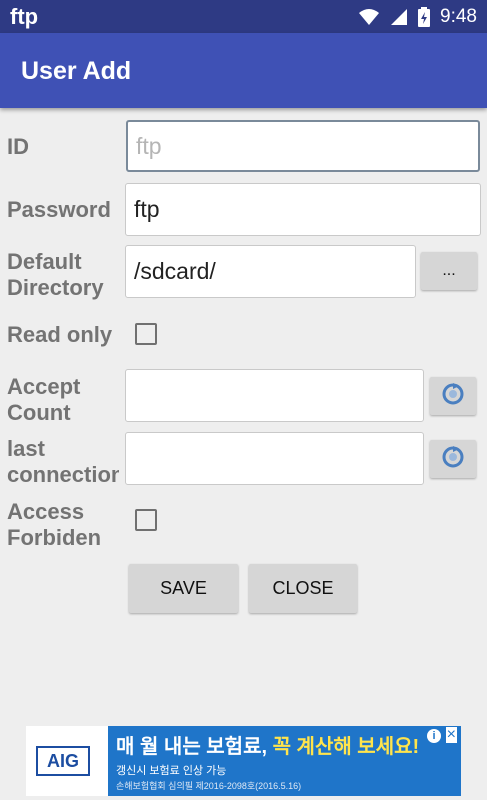  What do you see at coordinates (146, 520) in the screenshot?
I see `access-forbidden-checkbox` at bounding box center [146, 520].